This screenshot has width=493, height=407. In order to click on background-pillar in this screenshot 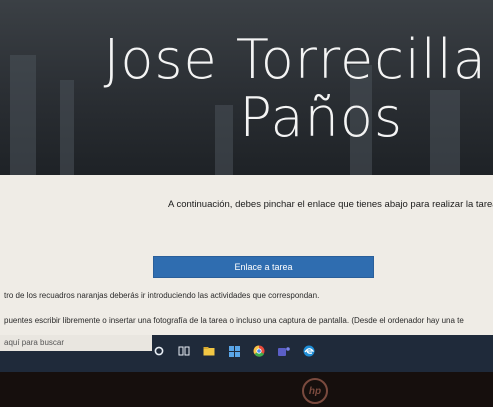, I will do `click(445, 132)`.